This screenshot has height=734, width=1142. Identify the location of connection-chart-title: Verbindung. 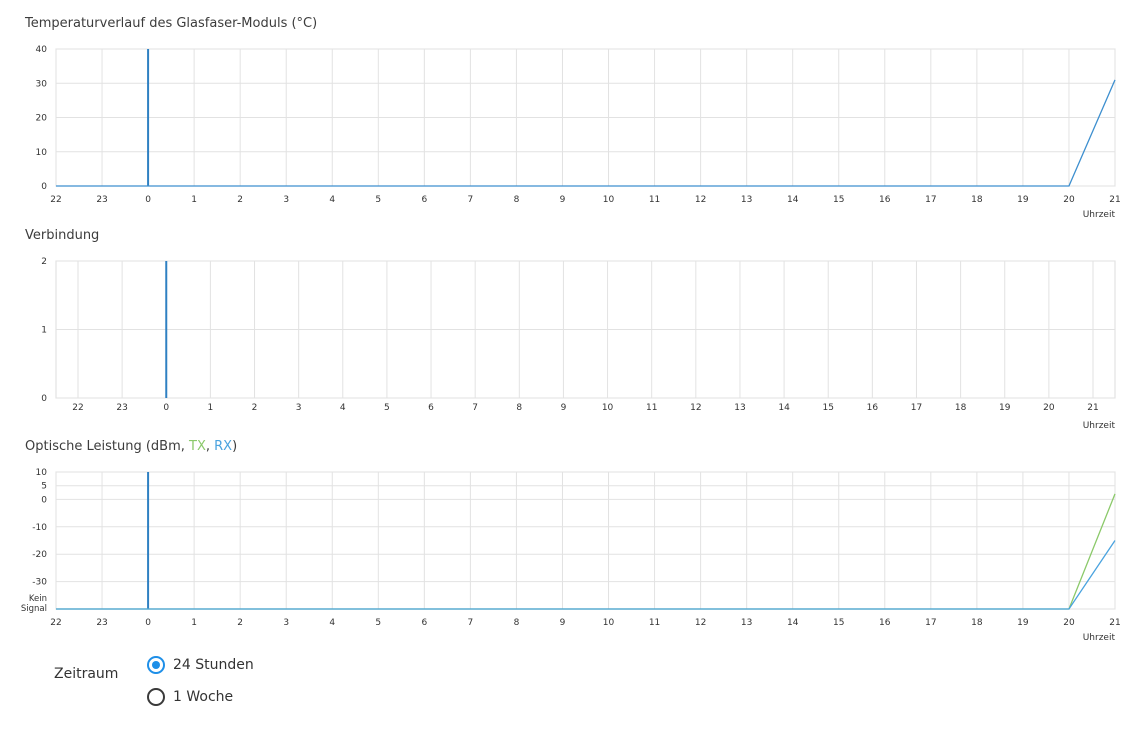
(62, 235).